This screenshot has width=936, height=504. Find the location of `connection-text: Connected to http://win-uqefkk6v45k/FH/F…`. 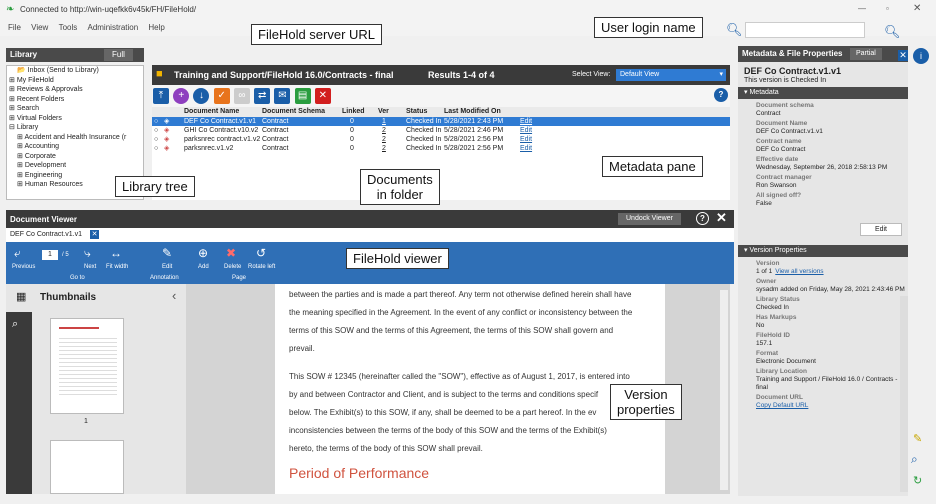

connection-text: Connected to http://win-uqefkk6v45k/FH/F… is located at coordinates (108, 9).